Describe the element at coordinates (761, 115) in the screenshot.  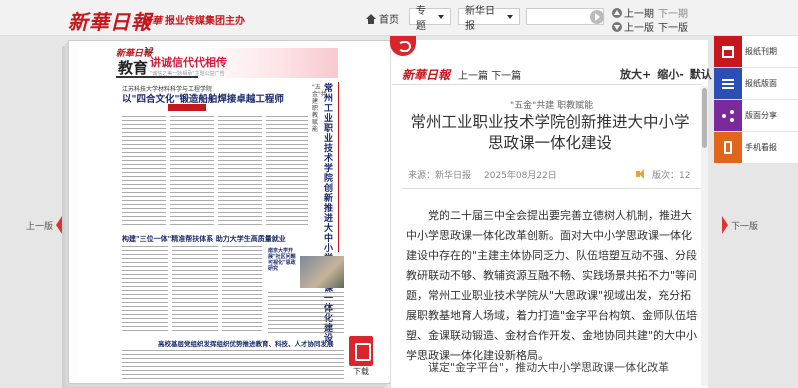
I see `tool-label: 版面分享` at that location.